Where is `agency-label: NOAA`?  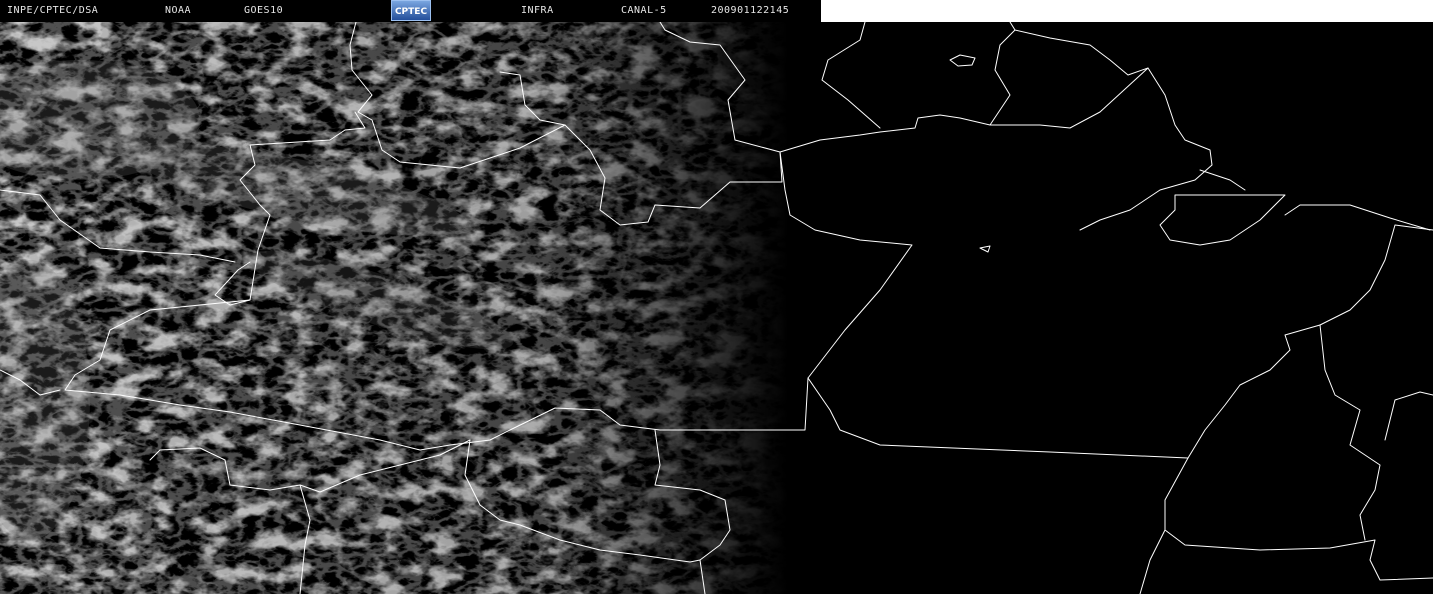 agency-label: NOAA is located at coordinates (178, 10).